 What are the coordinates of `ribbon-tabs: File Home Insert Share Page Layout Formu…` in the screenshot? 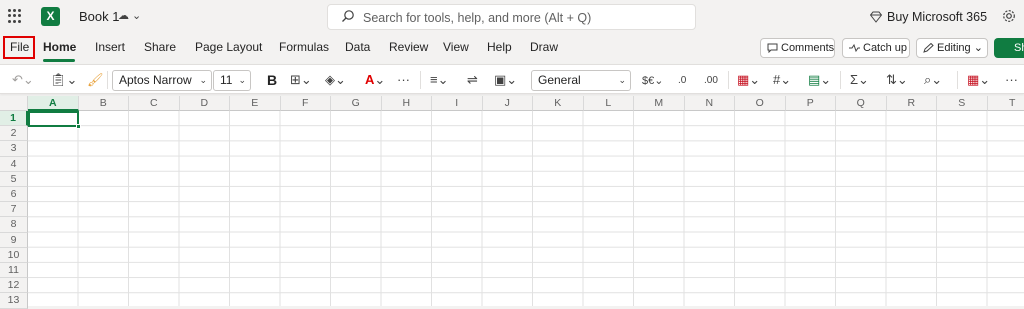 It's located at (512, 48).